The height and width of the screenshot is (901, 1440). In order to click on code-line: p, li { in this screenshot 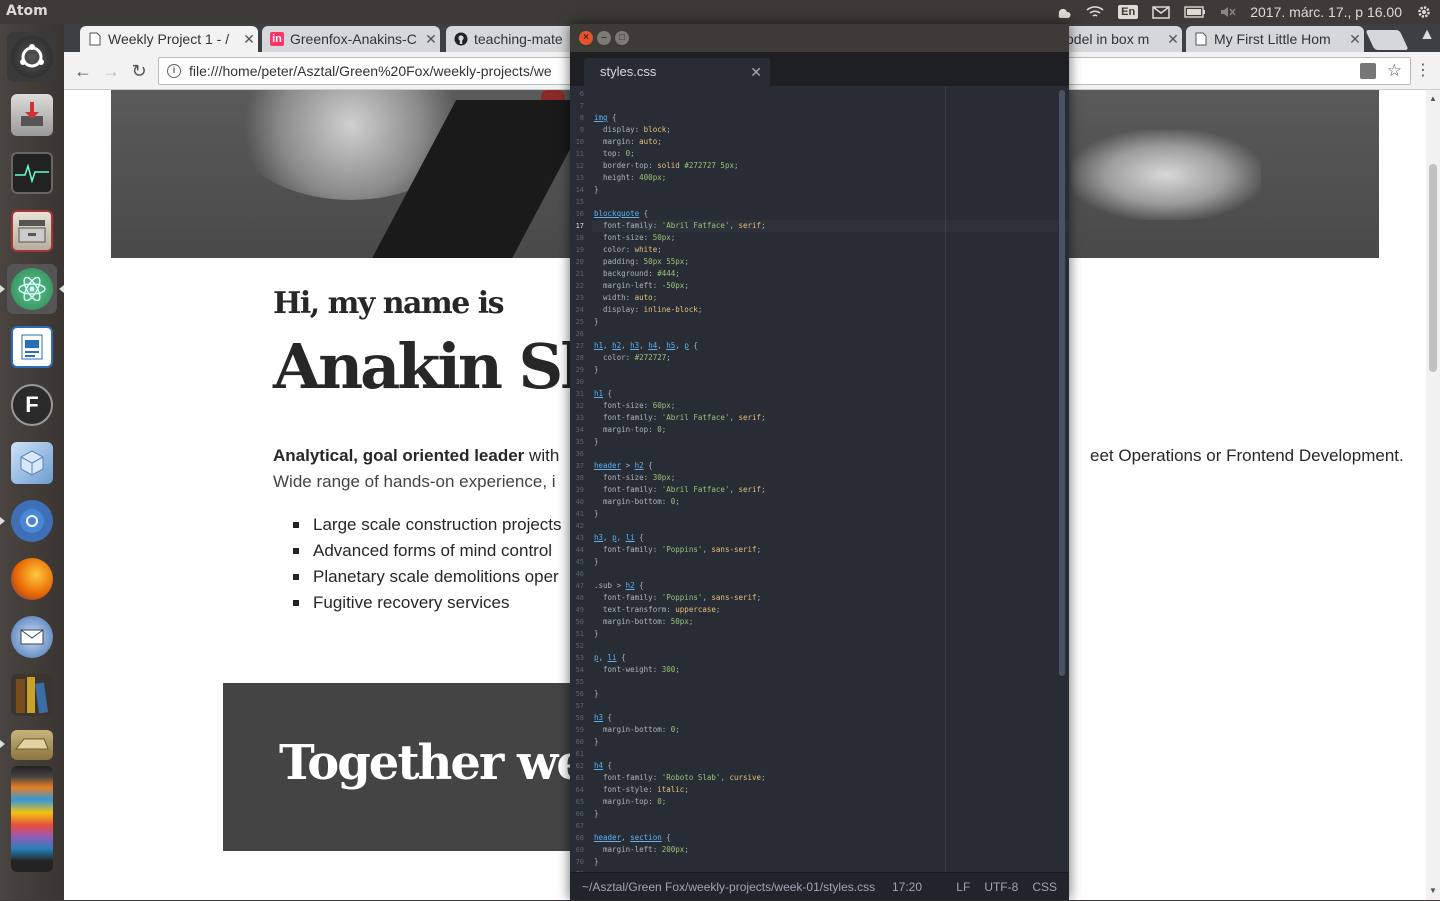, I will do `click(610, 658)`.